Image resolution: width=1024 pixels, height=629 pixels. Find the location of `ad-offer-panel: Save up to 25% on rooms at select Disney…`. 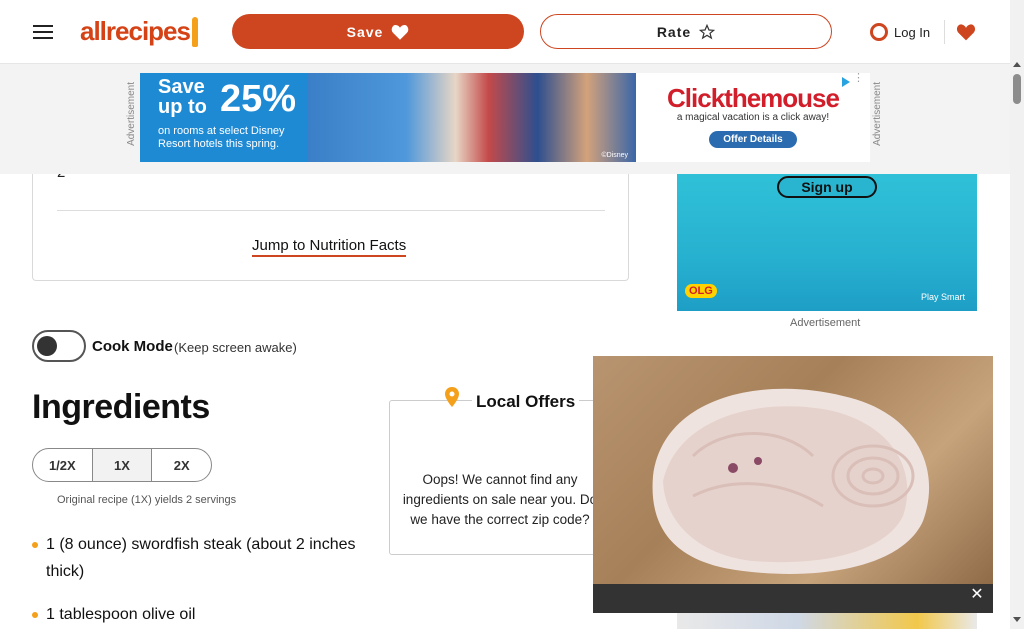

ad-offer-panel: Save up to 25% on rooms at select Disney… is located at coordinates (224, 117).